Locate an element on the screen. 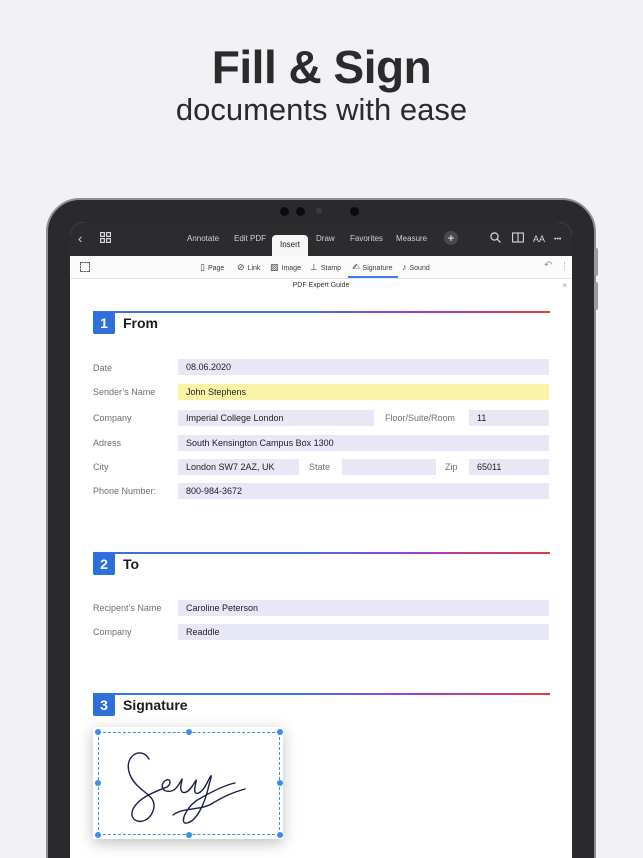 This screenshot has height=858, width=643. microphone-icon: ♪ is located at coordinates (404, 267).